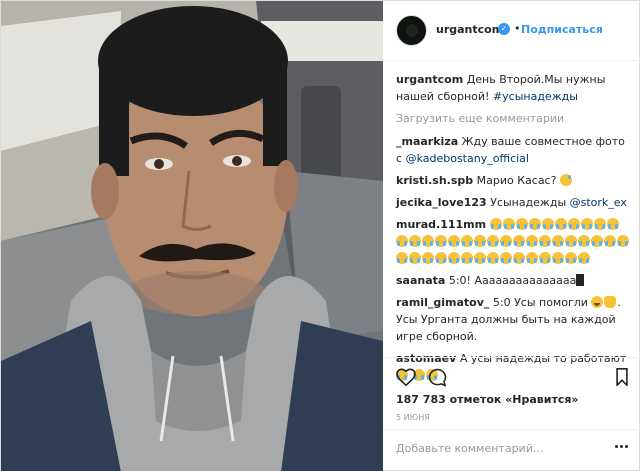  What do you see at coordinates (442, 302) in the screenshot?
I see `comment-username: ramil_gimatov_` at bounding box center [442, 302].